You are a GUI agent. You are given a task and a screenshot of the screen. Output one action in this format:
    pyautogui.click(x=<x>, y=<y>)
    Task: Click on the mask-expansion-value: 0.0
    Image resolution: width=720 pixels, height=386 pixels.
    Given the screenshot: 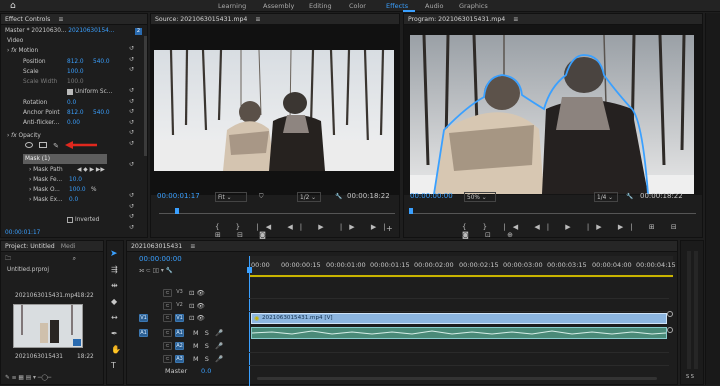 What is the action you would take?
    pyautogui.click(x=73, y=200)
    